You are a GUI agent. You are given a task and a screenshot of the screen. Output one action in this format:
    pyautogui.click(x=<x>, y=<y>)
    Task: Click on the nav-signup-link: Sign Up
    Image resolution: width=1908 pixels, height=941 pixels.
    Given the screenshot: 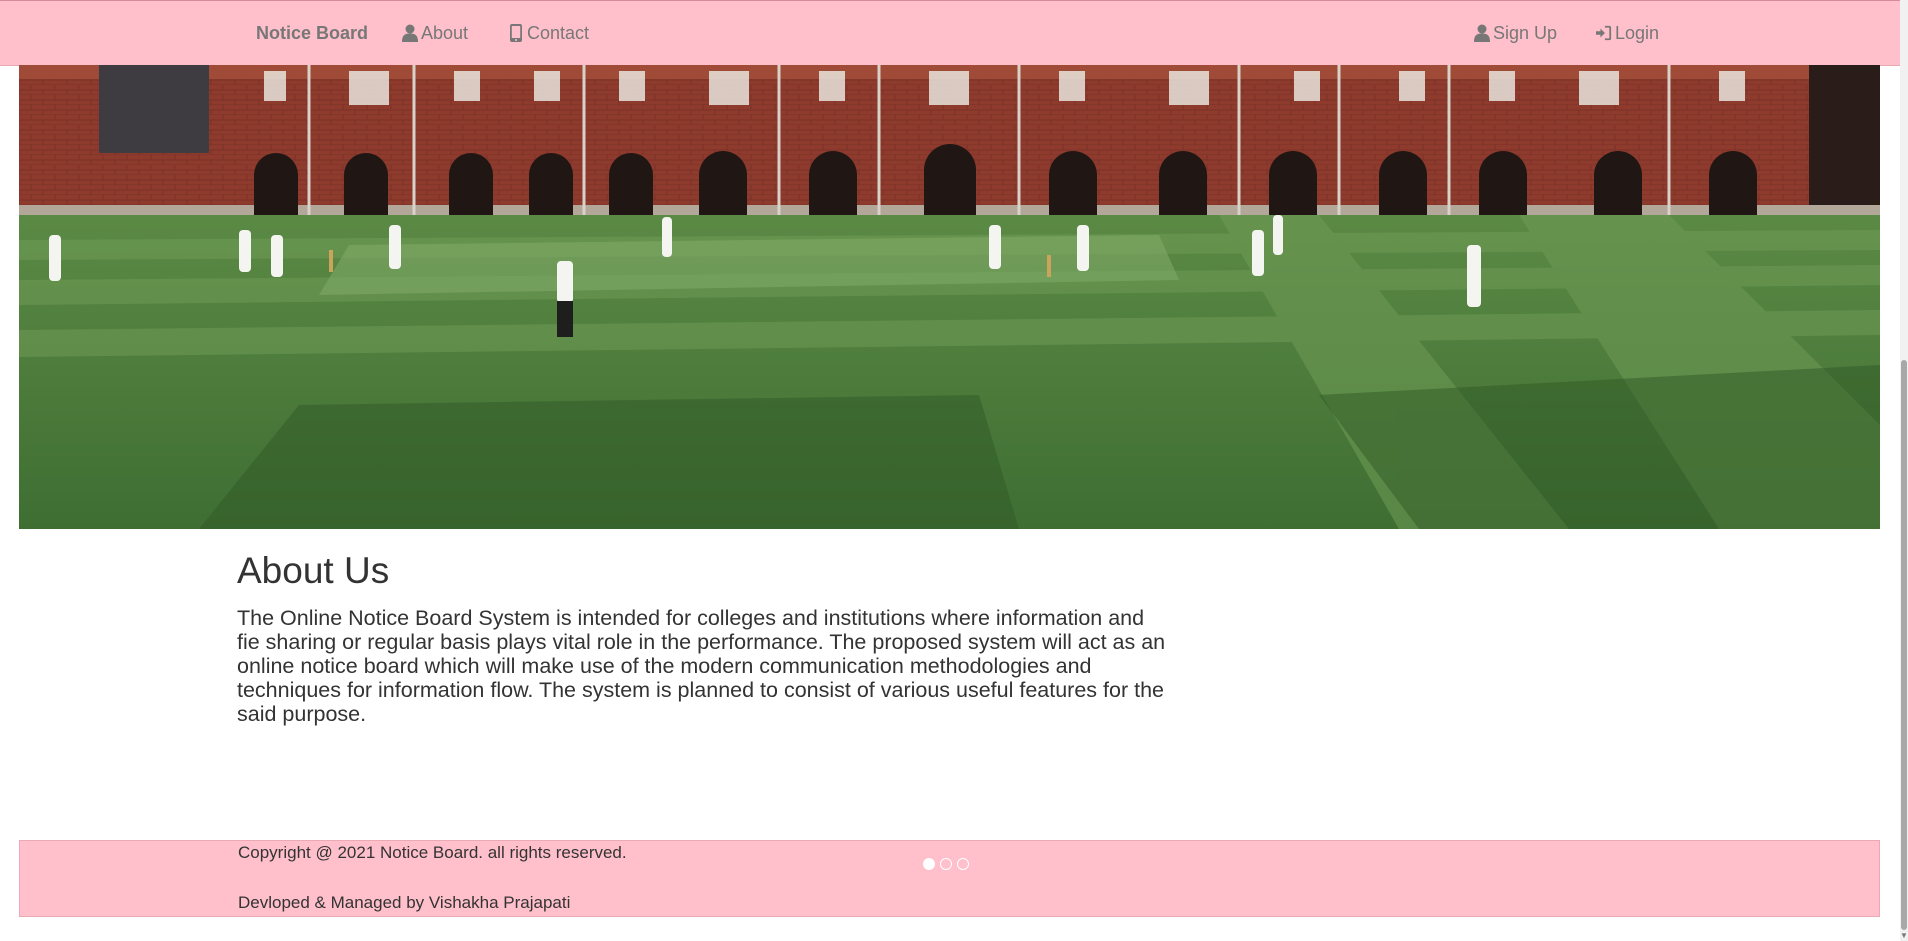 What is the action you would take?
    pyautogui.click(x=1515, y=33)
    